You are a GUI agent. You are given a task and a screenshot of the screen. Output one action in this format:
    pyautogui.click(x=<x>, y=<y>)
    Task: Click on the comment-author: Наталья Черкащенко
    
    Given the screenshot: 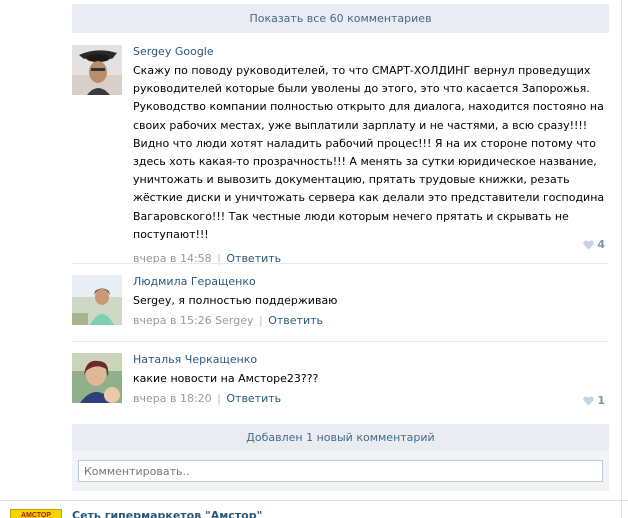 What is the action you would take?
    pyautogui.click(x=371, y=360)
    